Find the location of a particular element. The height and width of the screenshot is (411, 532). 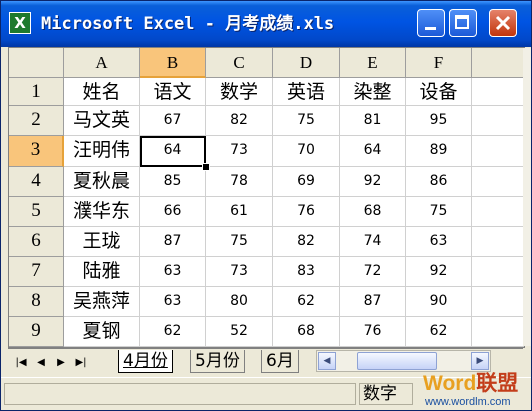

sheet-tab-5: 5月份 is located at coordinates (217, 361).